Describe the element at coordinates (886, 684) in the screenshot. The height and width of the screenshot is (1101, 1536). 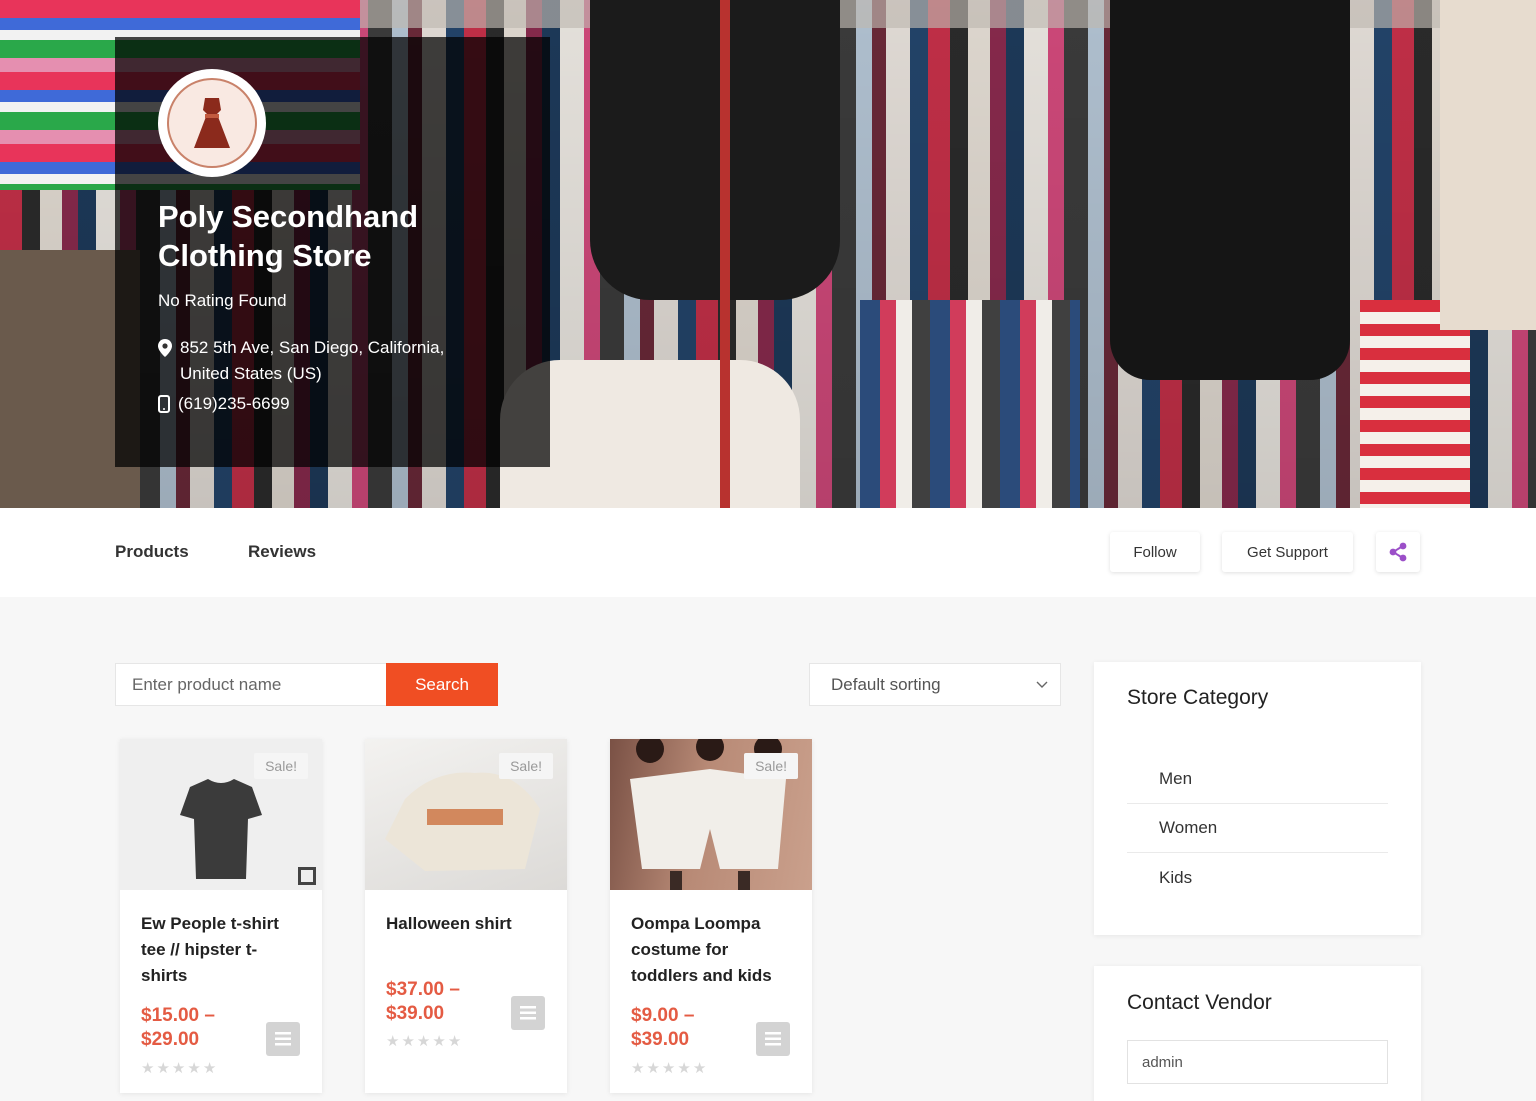
I see `sorting-selected-label: Default sorting` at that location.